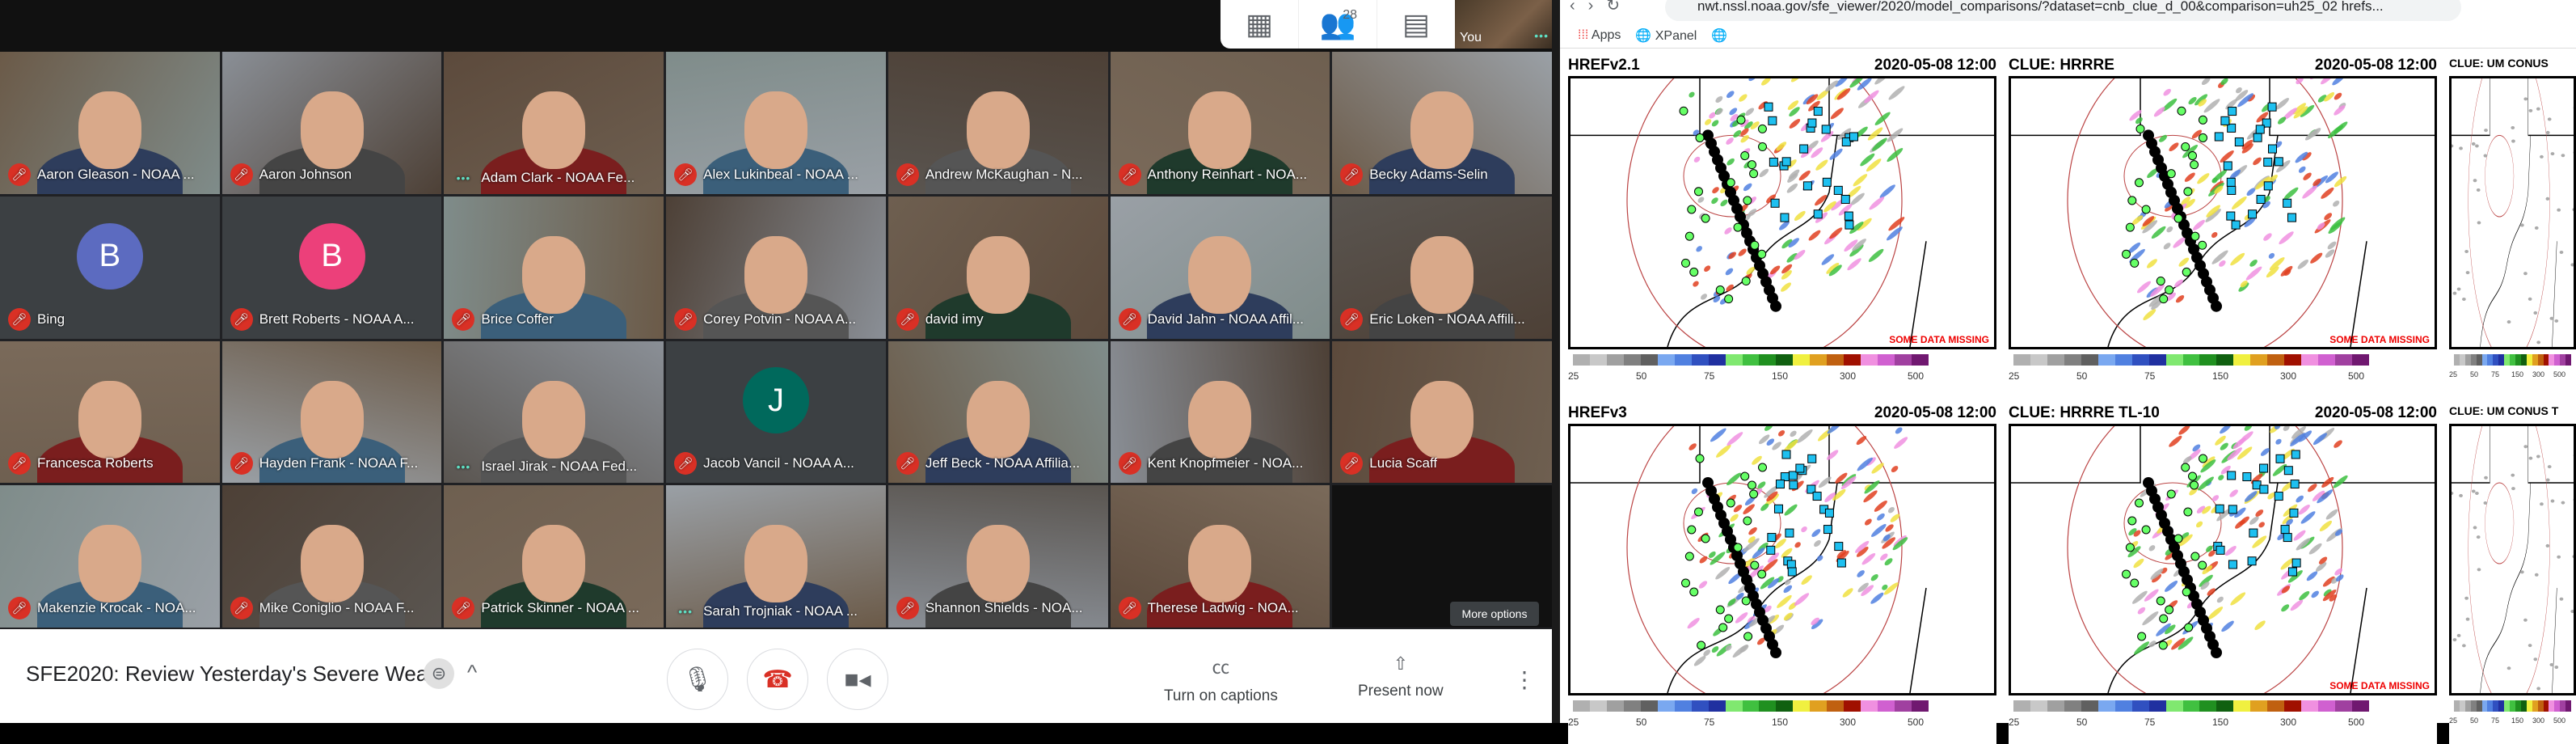 This screenshot has width=2576, height=744. I want to click on bookmark-label: XPanel, so click(1676, 36).